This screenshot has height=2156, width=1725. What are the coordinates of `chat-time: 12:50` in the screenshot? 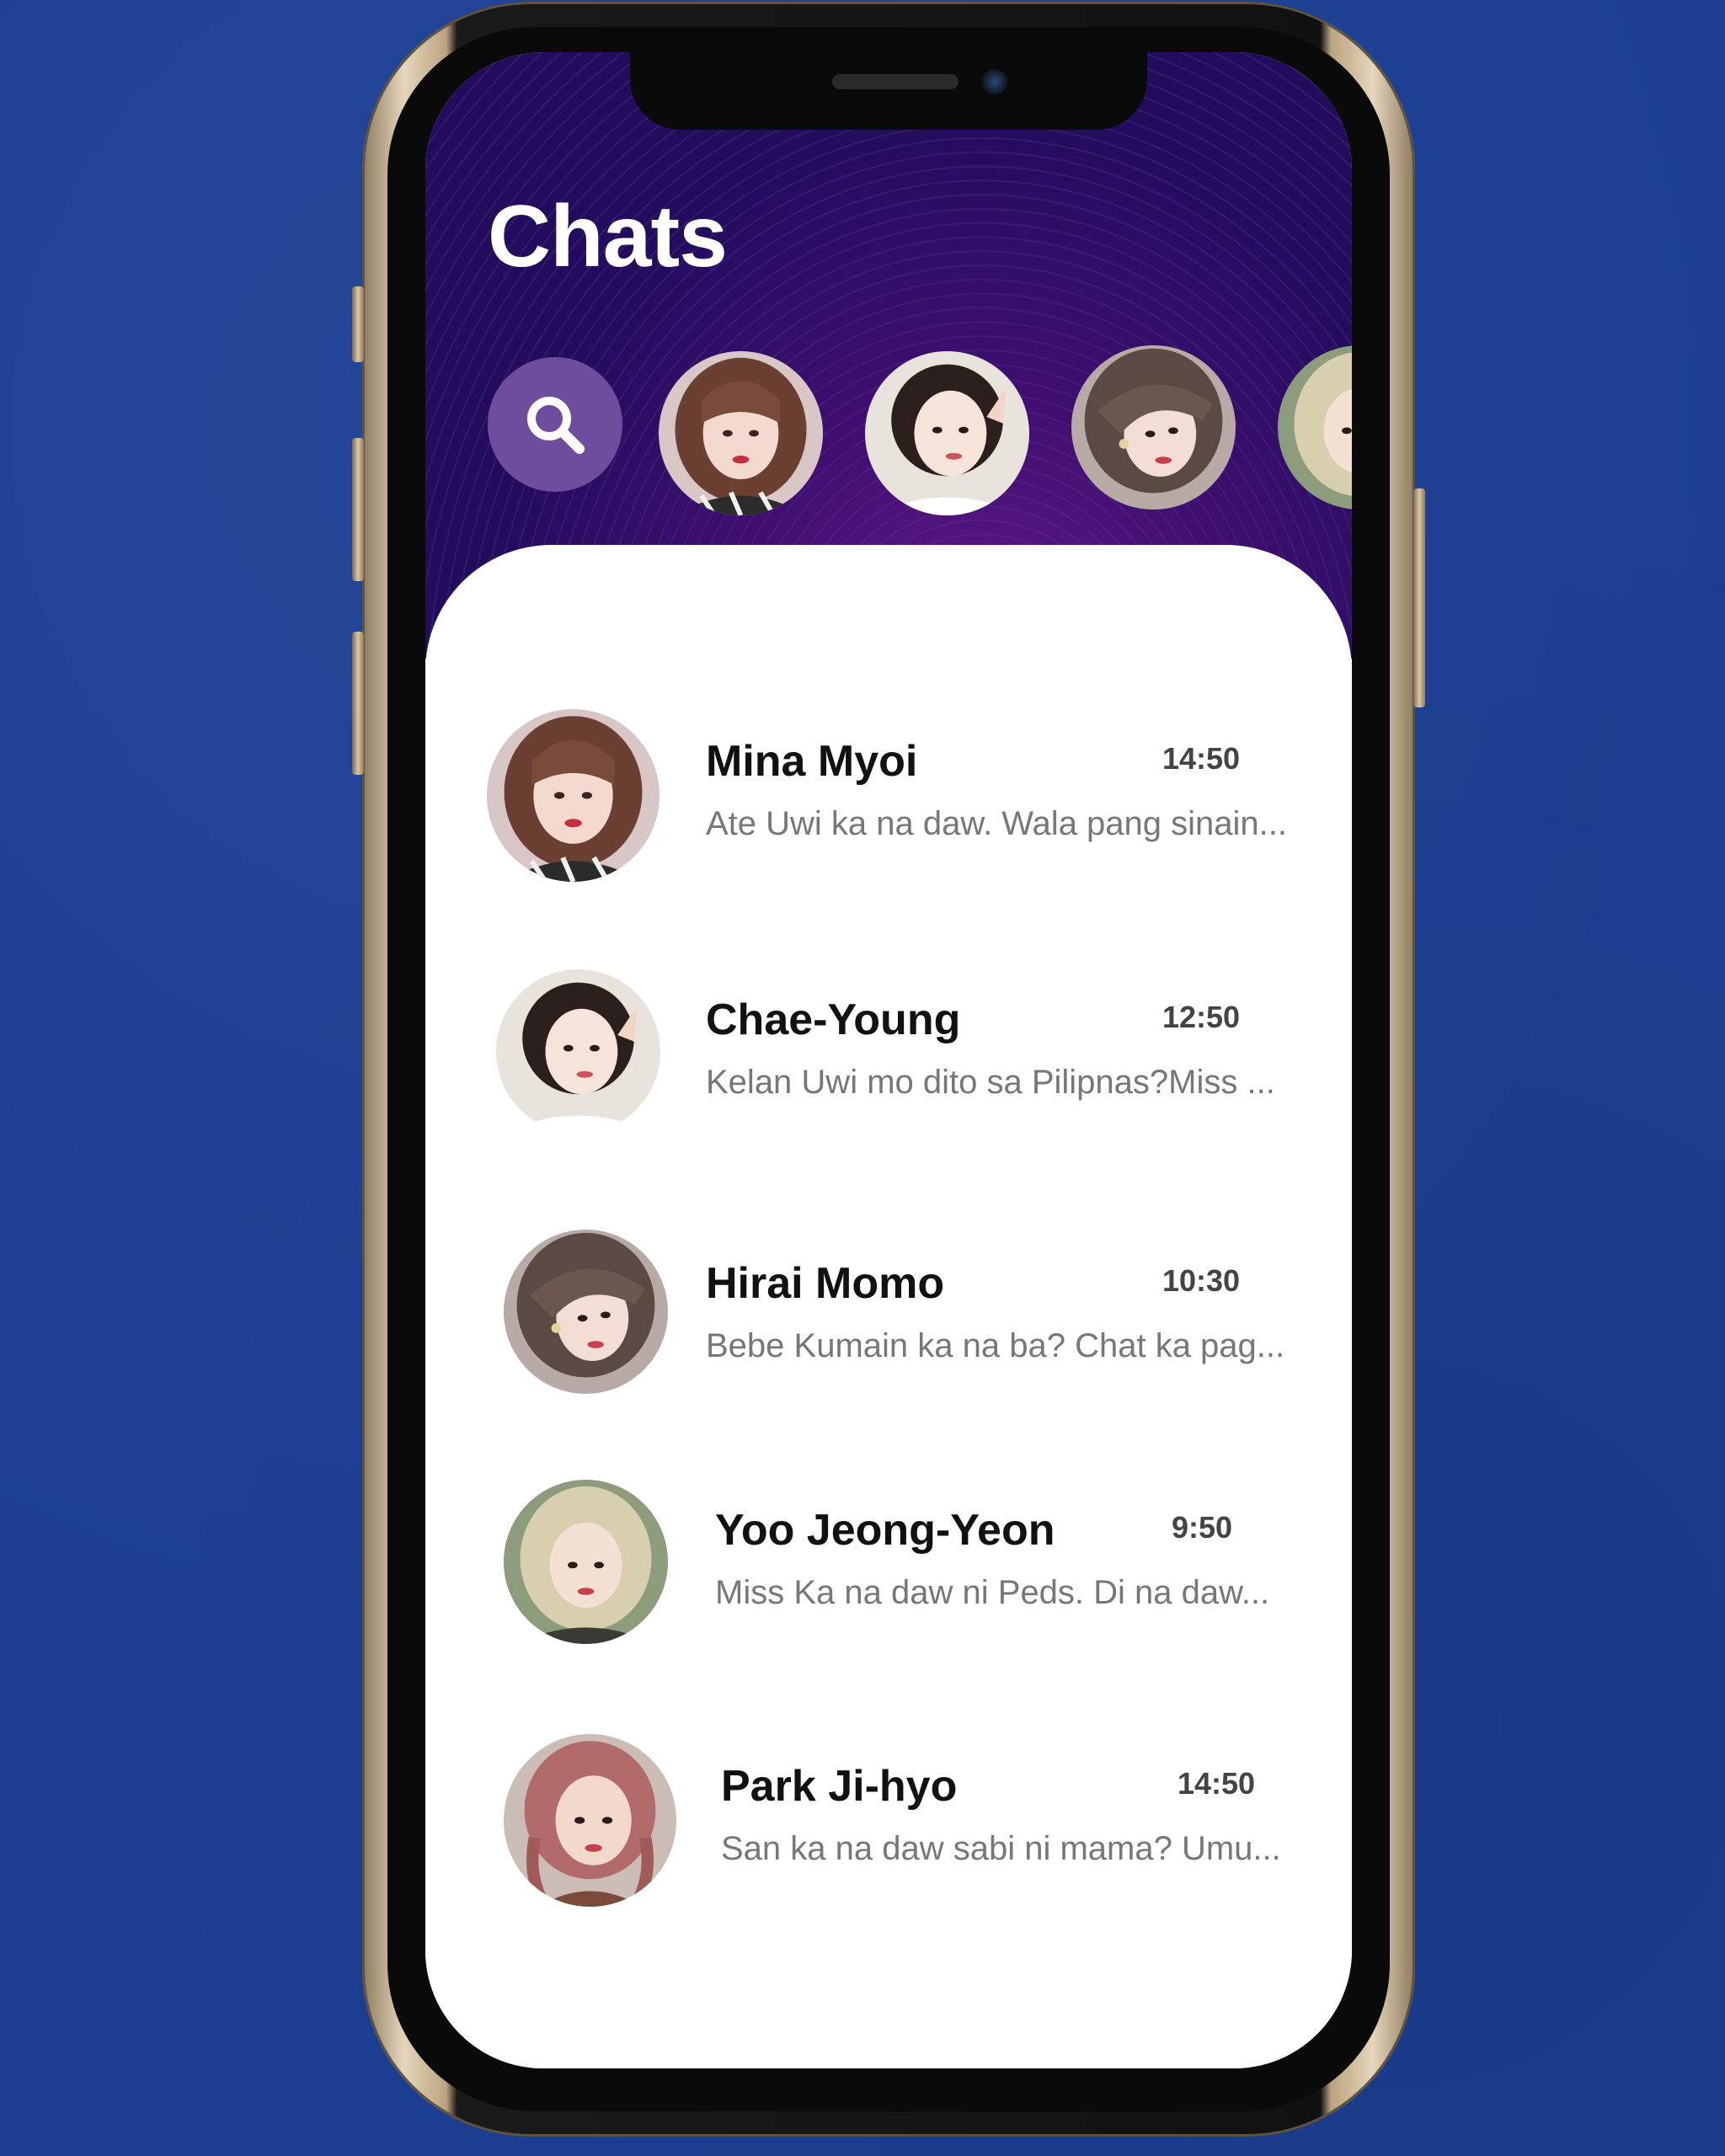 It's located at (1201, 1017).